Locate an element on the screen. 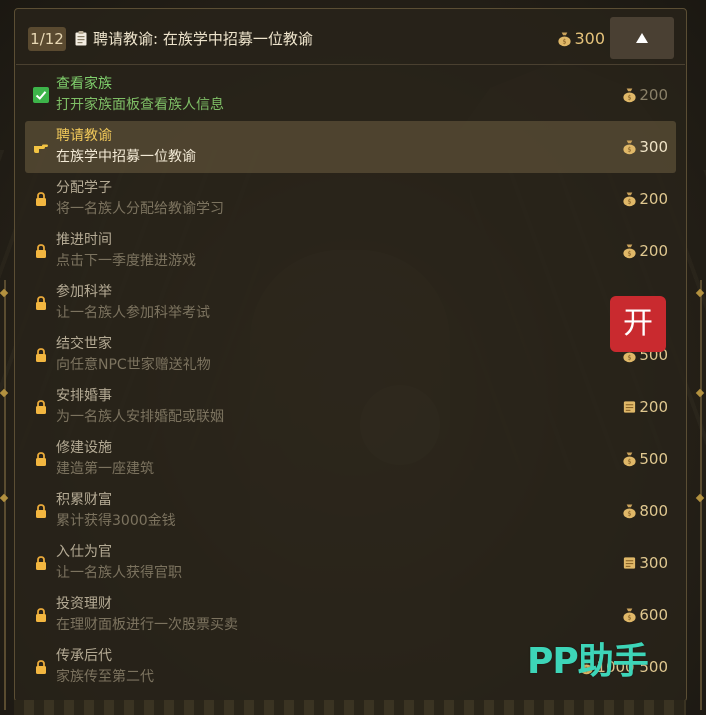  task-reward: $600 is located at coordinates (645, 615).